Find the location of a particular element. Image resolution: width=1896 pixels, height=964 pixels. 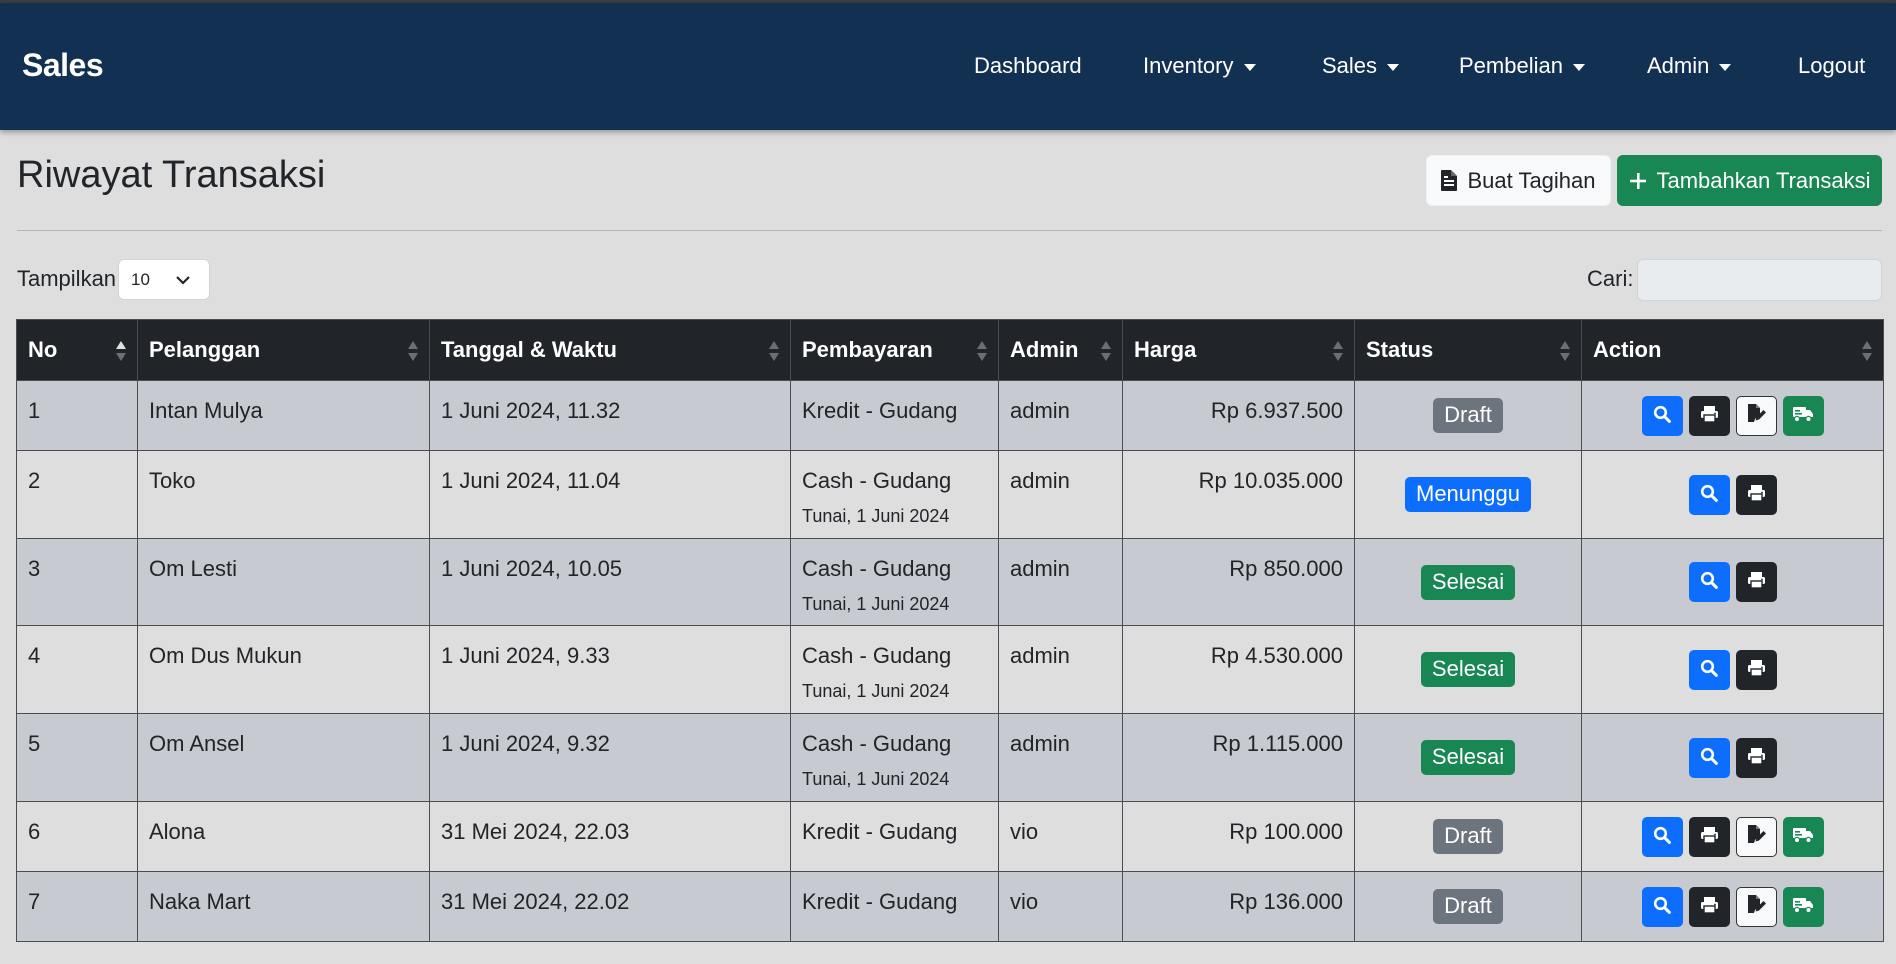

cell-tanggal: 31 Mei 2024, 22.03 is located at coordinates (610, 836).